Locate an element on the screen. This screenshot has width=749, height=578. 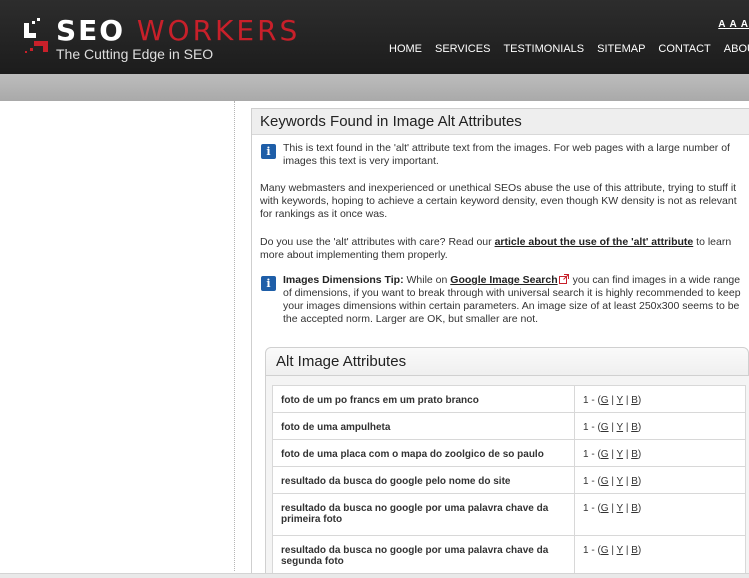
bottom-bar is located at coordinates (374, 575).